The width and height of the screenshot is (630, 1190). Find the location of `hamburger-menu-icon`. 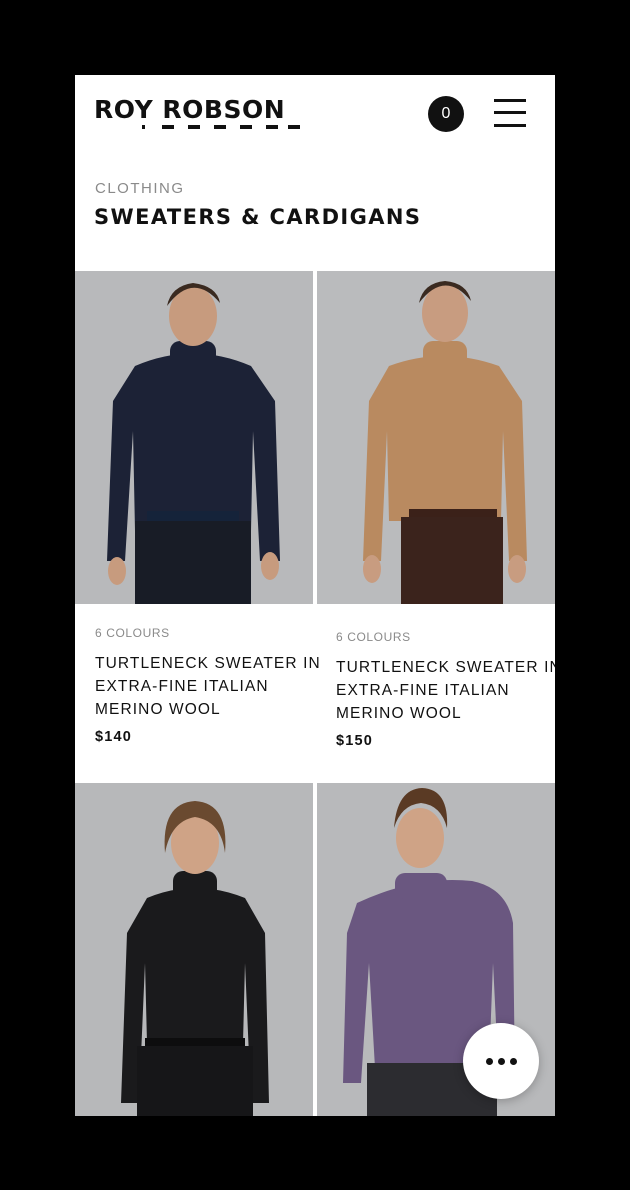

hamburger-menu-icon is located at coordinates (510, 113).